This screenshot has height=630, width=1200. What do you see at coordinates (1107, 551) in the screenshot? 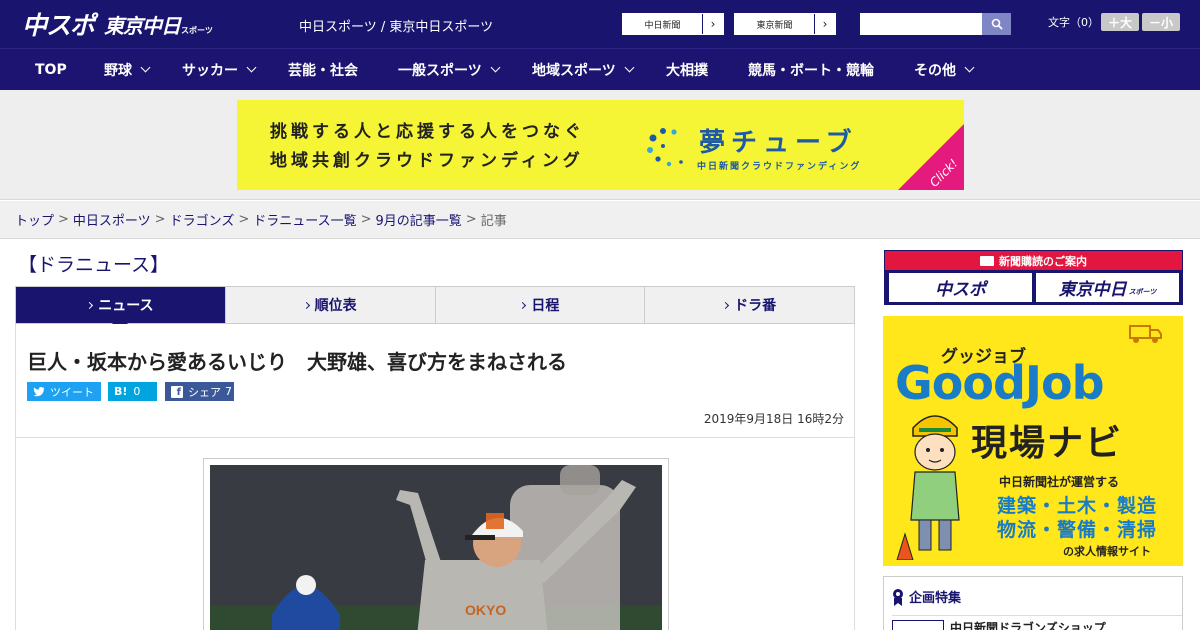
I see `goodjob-tagline: の求人情報サイト` at bounding box center [1107, 551].